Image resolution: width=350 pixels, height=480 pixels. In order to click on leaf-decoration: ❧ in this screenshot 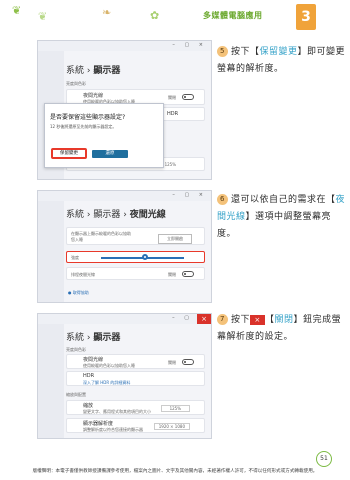, I will do `click(107, 12)`.